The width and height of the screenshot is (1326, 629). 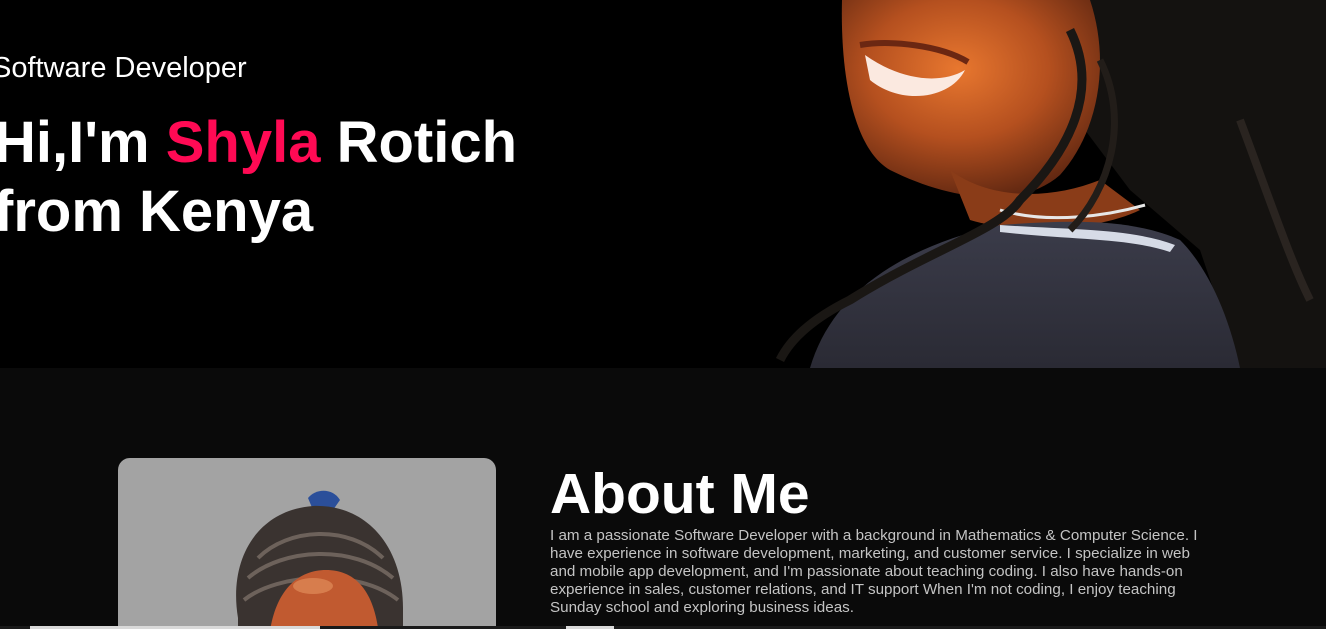 I want to click on profile-image, so click(x=319, y=559).